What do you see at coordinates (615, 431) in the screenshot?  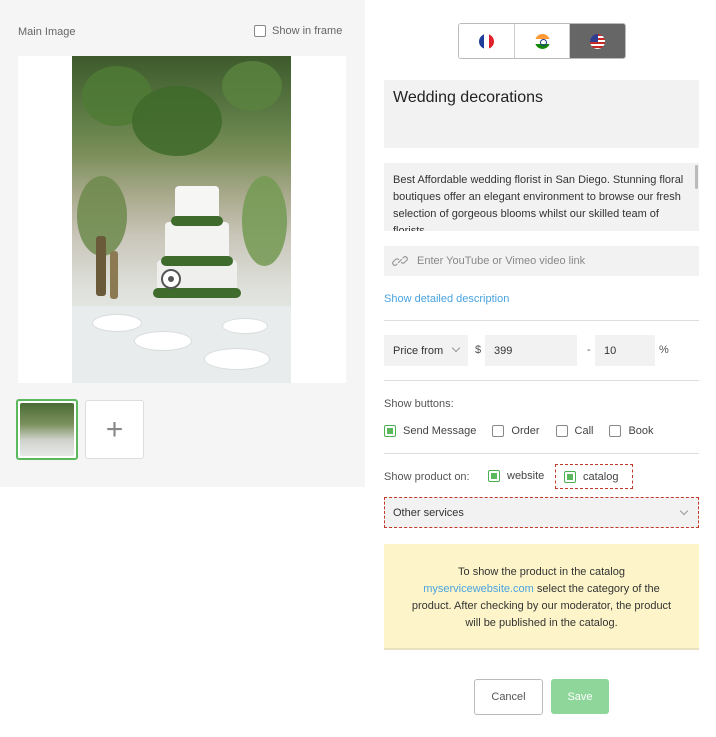 I see `book-checkbox` at bounding box center [615, 431].